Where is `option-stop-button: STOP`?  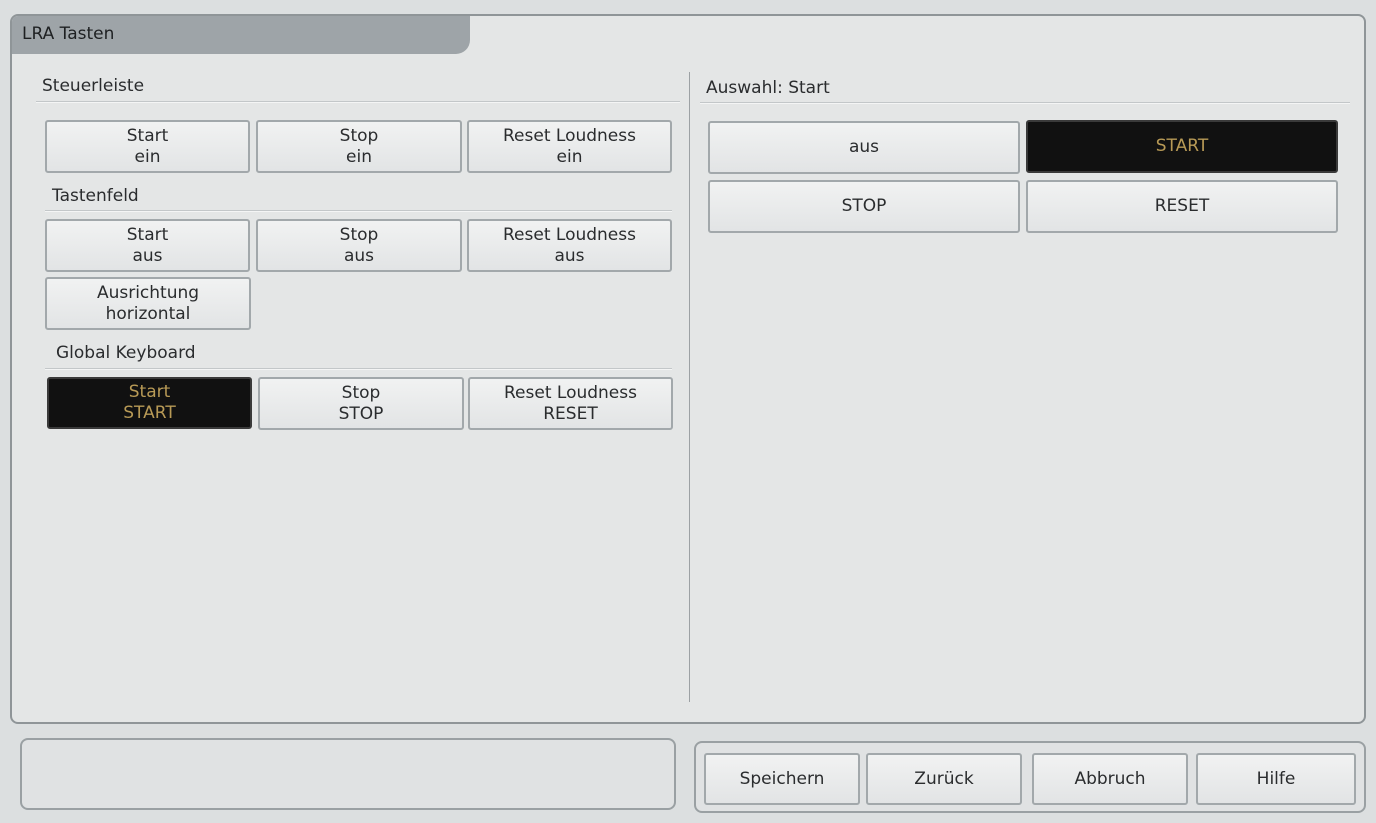 option-stop-button: STOP is located at coordinates (864, 206).